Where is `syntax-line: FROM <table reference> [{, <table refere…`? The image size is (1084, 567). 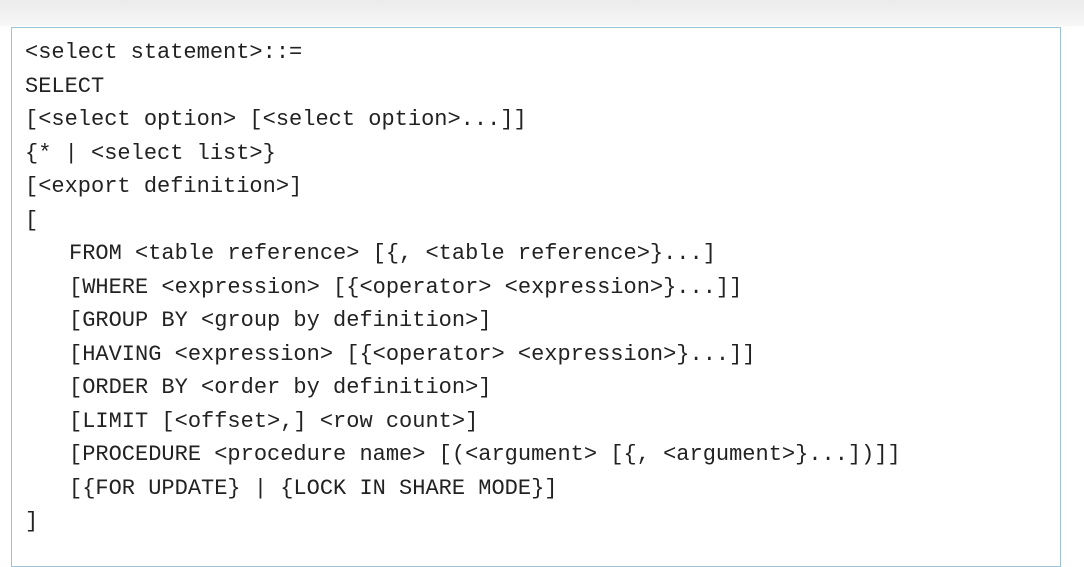
syntax-line: FROM <table reference> [{, <table refere… is located at coordinates (392, 253).